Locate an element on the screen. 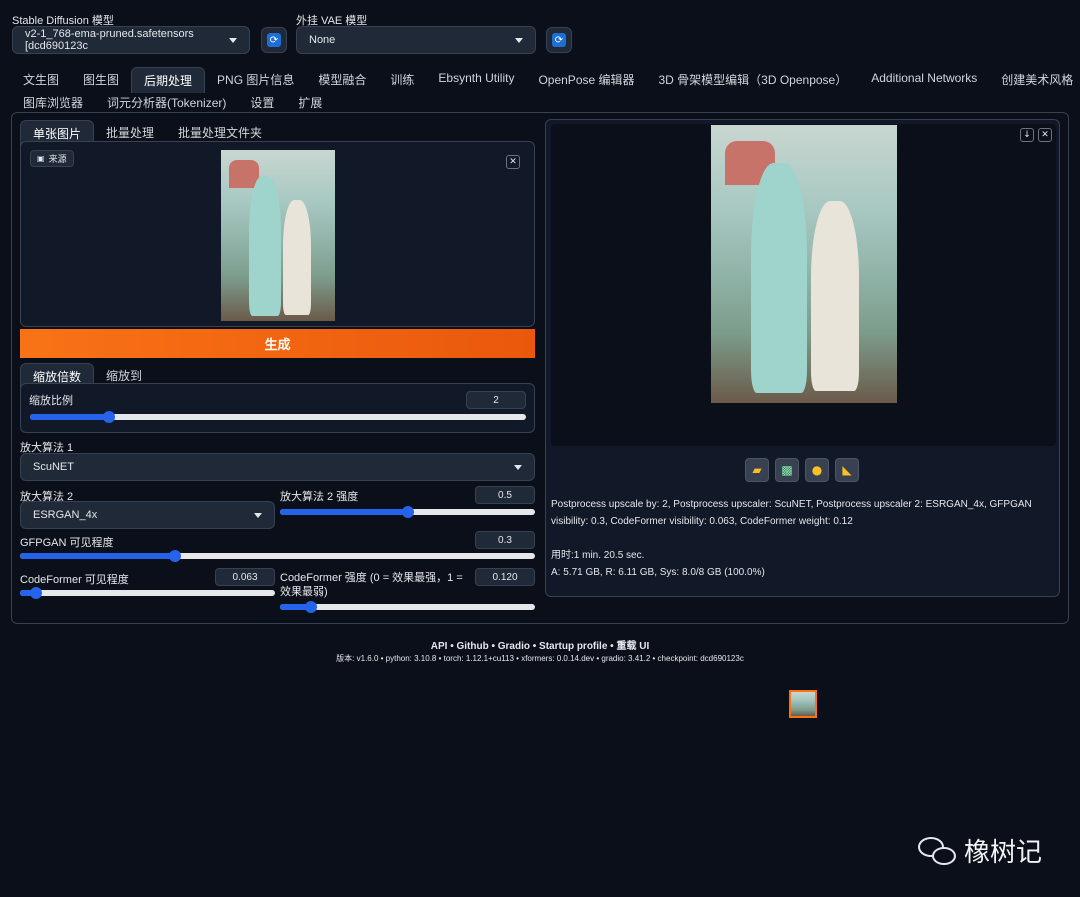 This screenshot has width=1080, height=897. generate-label: 生成 is located at coordinates (277, 344).